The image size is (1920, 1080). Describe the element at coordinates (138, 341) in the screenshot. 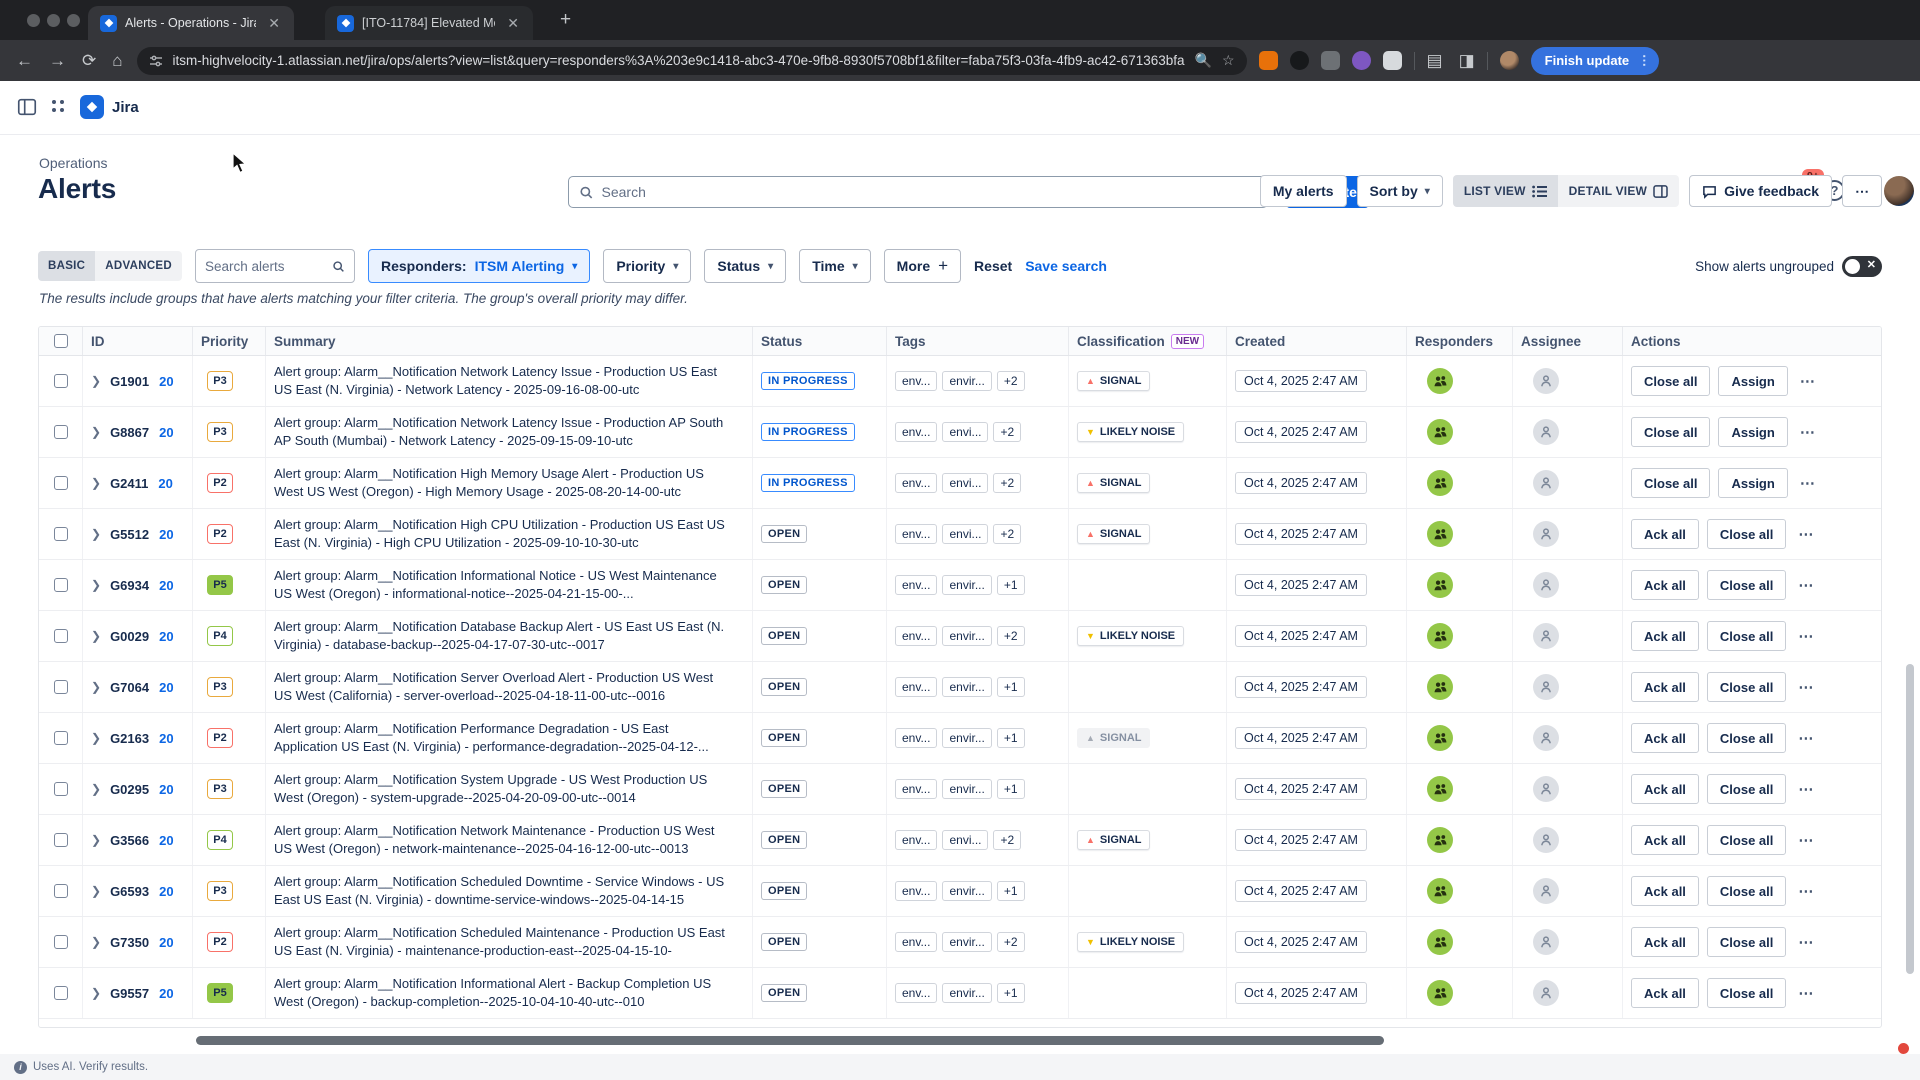

I see `column-header-id: ID` at that location.